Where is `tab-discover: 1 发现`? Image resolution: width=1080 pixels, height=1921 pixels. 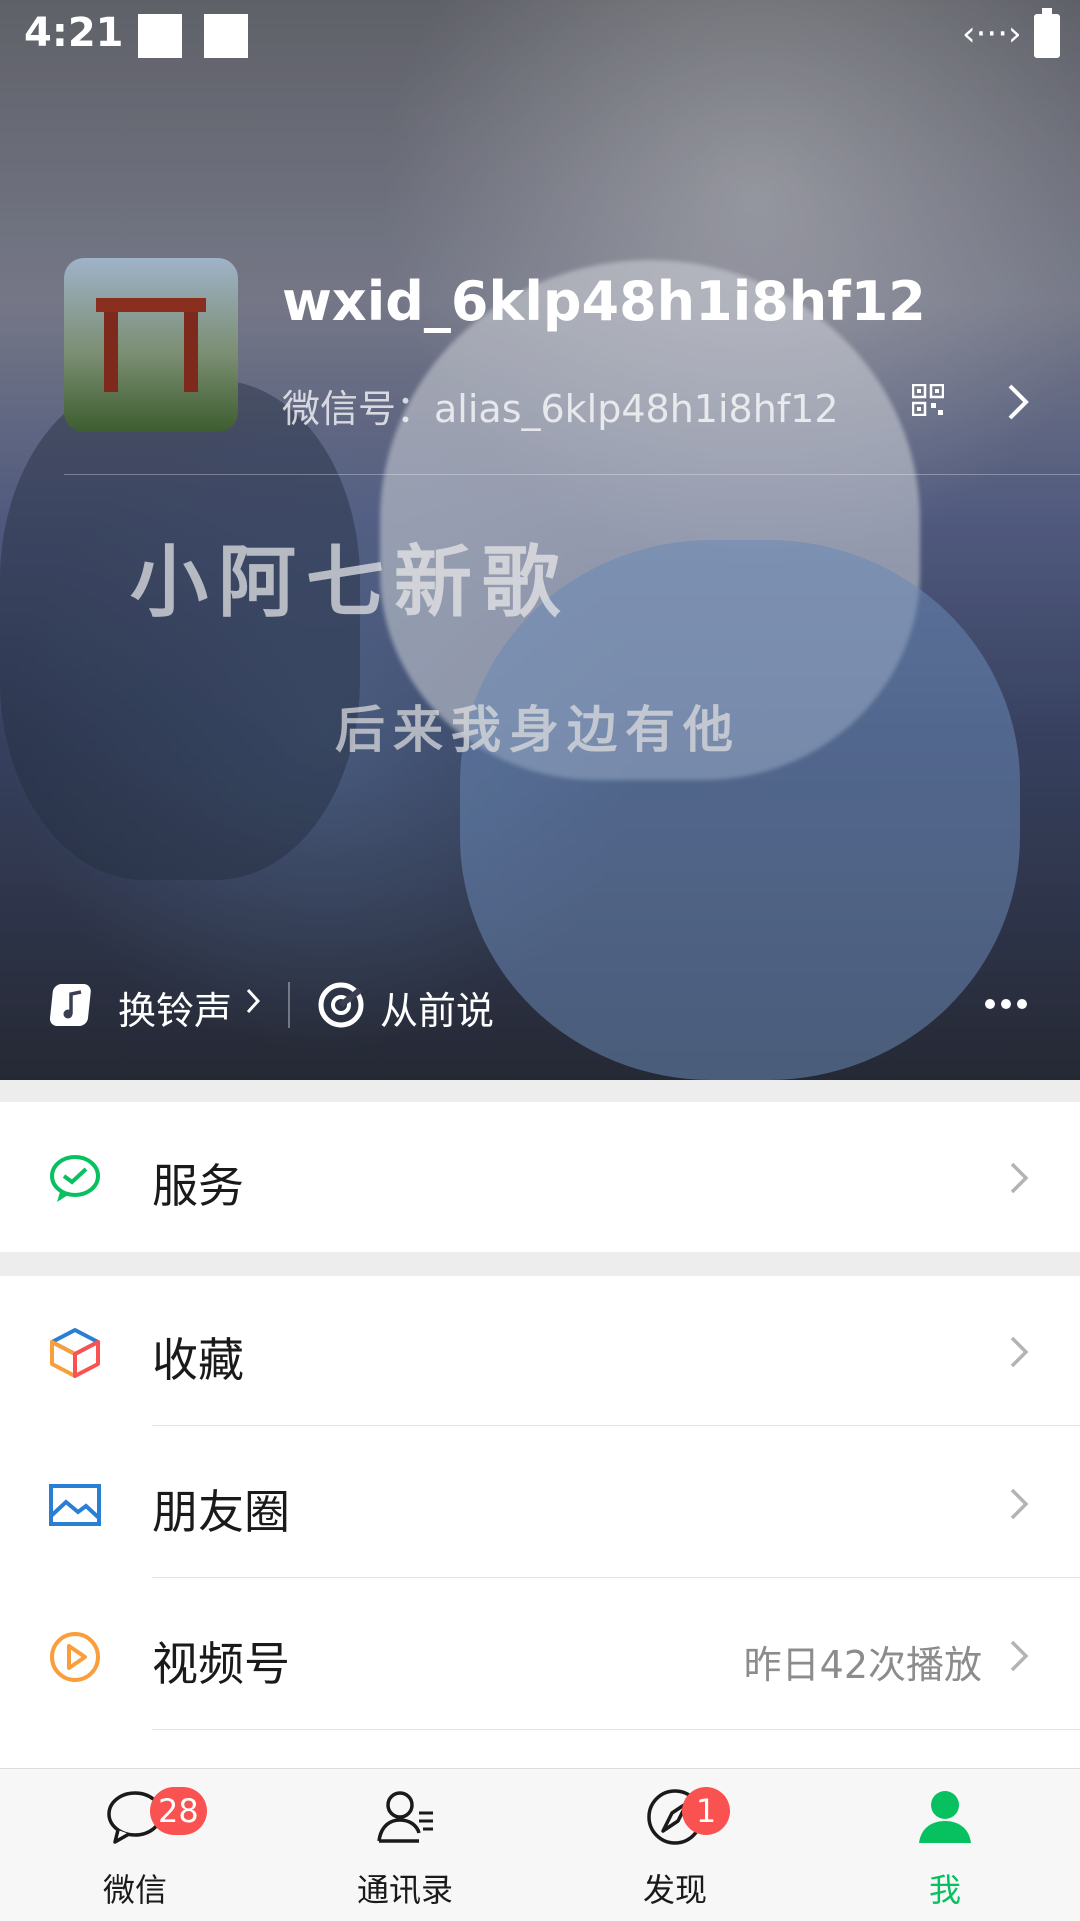 tab-discover: 1 发现 is located at coordinates (675, 1845).